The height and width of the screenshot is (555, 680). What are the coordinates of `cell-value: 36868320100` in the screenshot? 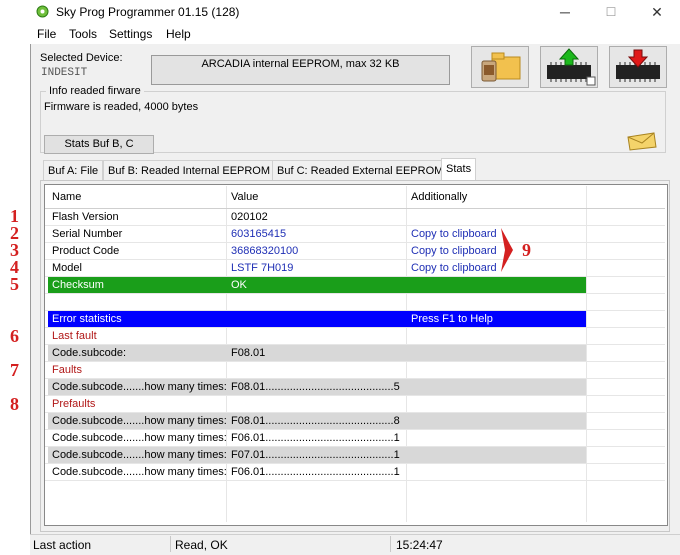 It's located at (265, 251).